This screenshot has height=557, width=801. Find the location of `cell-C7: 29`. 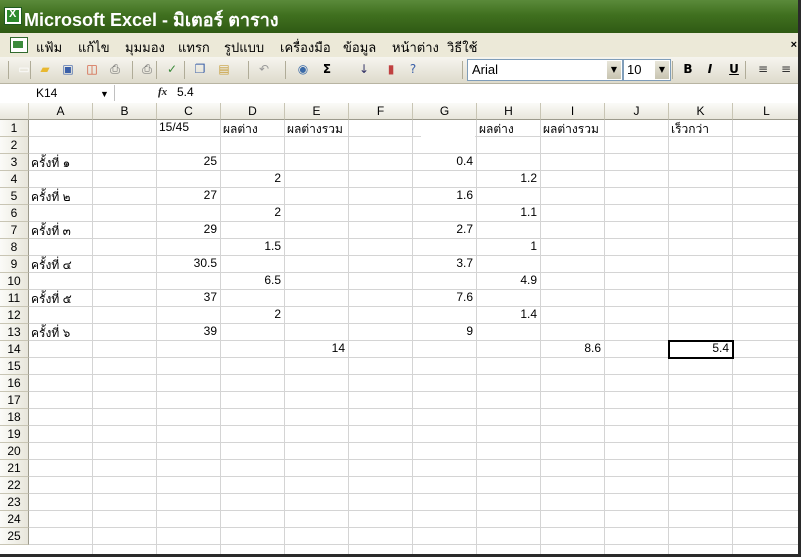

cell-C7: 29 is located at coordinates (187, 230).